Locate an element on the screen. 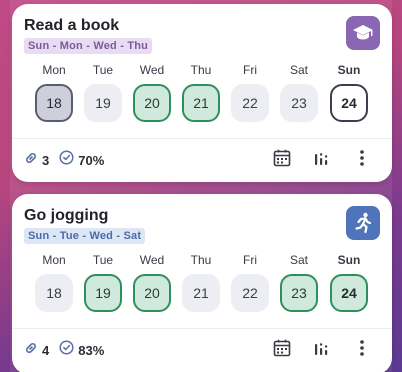 The height and width of the screenshot is (372, 402). habit-title: Read a book is located at coordinates (72, 25).